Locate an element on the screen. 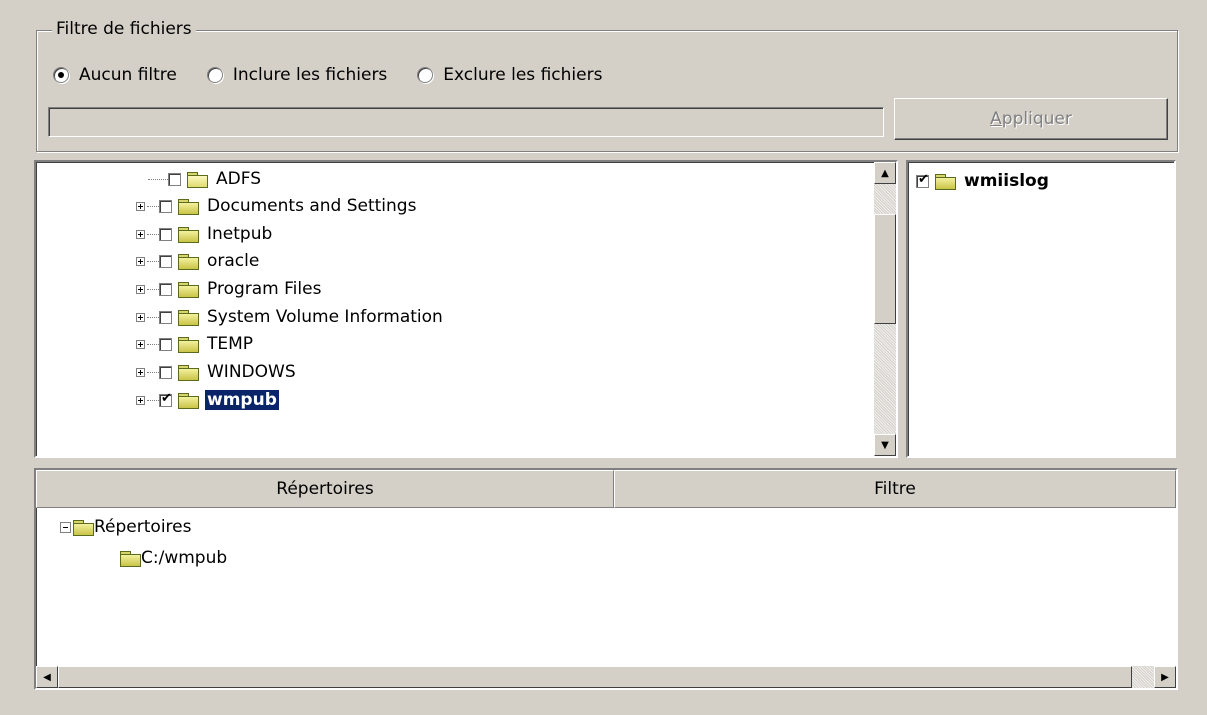 The height and width of the screenshot is (715, 1207). apply-button: Appliquer is located at coordinates (1031, 119).